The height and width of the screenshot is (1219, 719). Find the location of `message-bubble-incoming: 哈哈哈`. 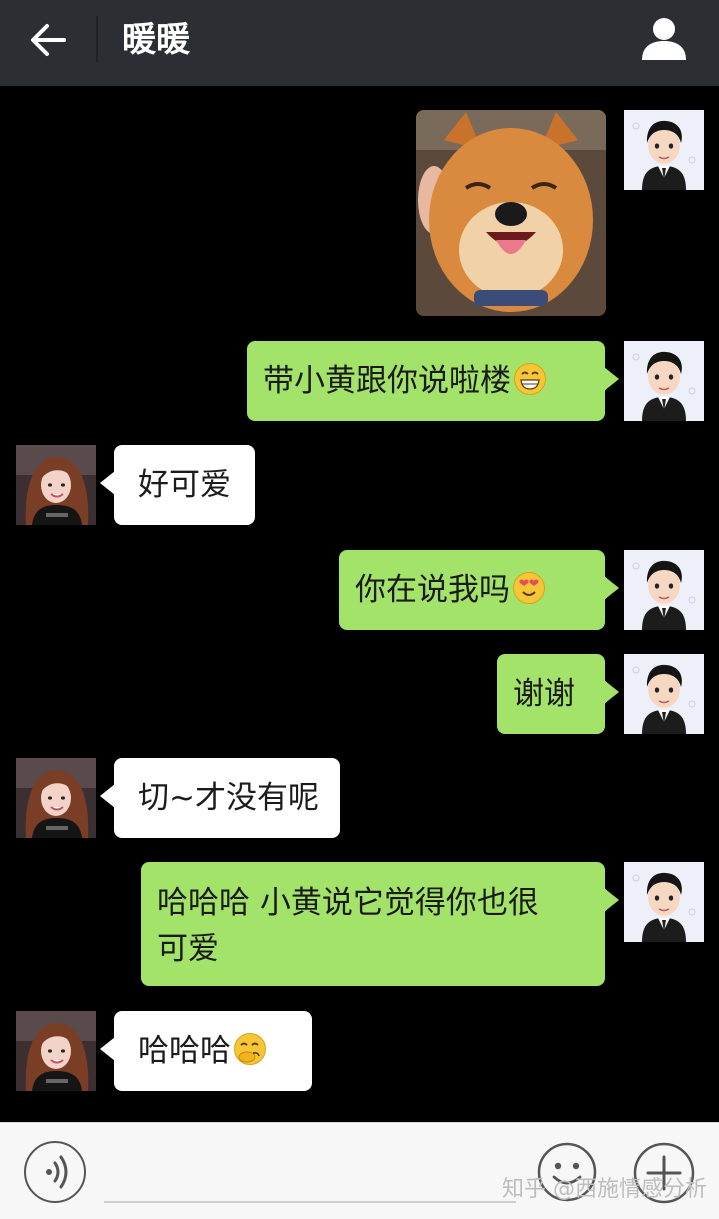

message-bubble-incoming: 哈哈哈 is located at coordinates (206, 1051).